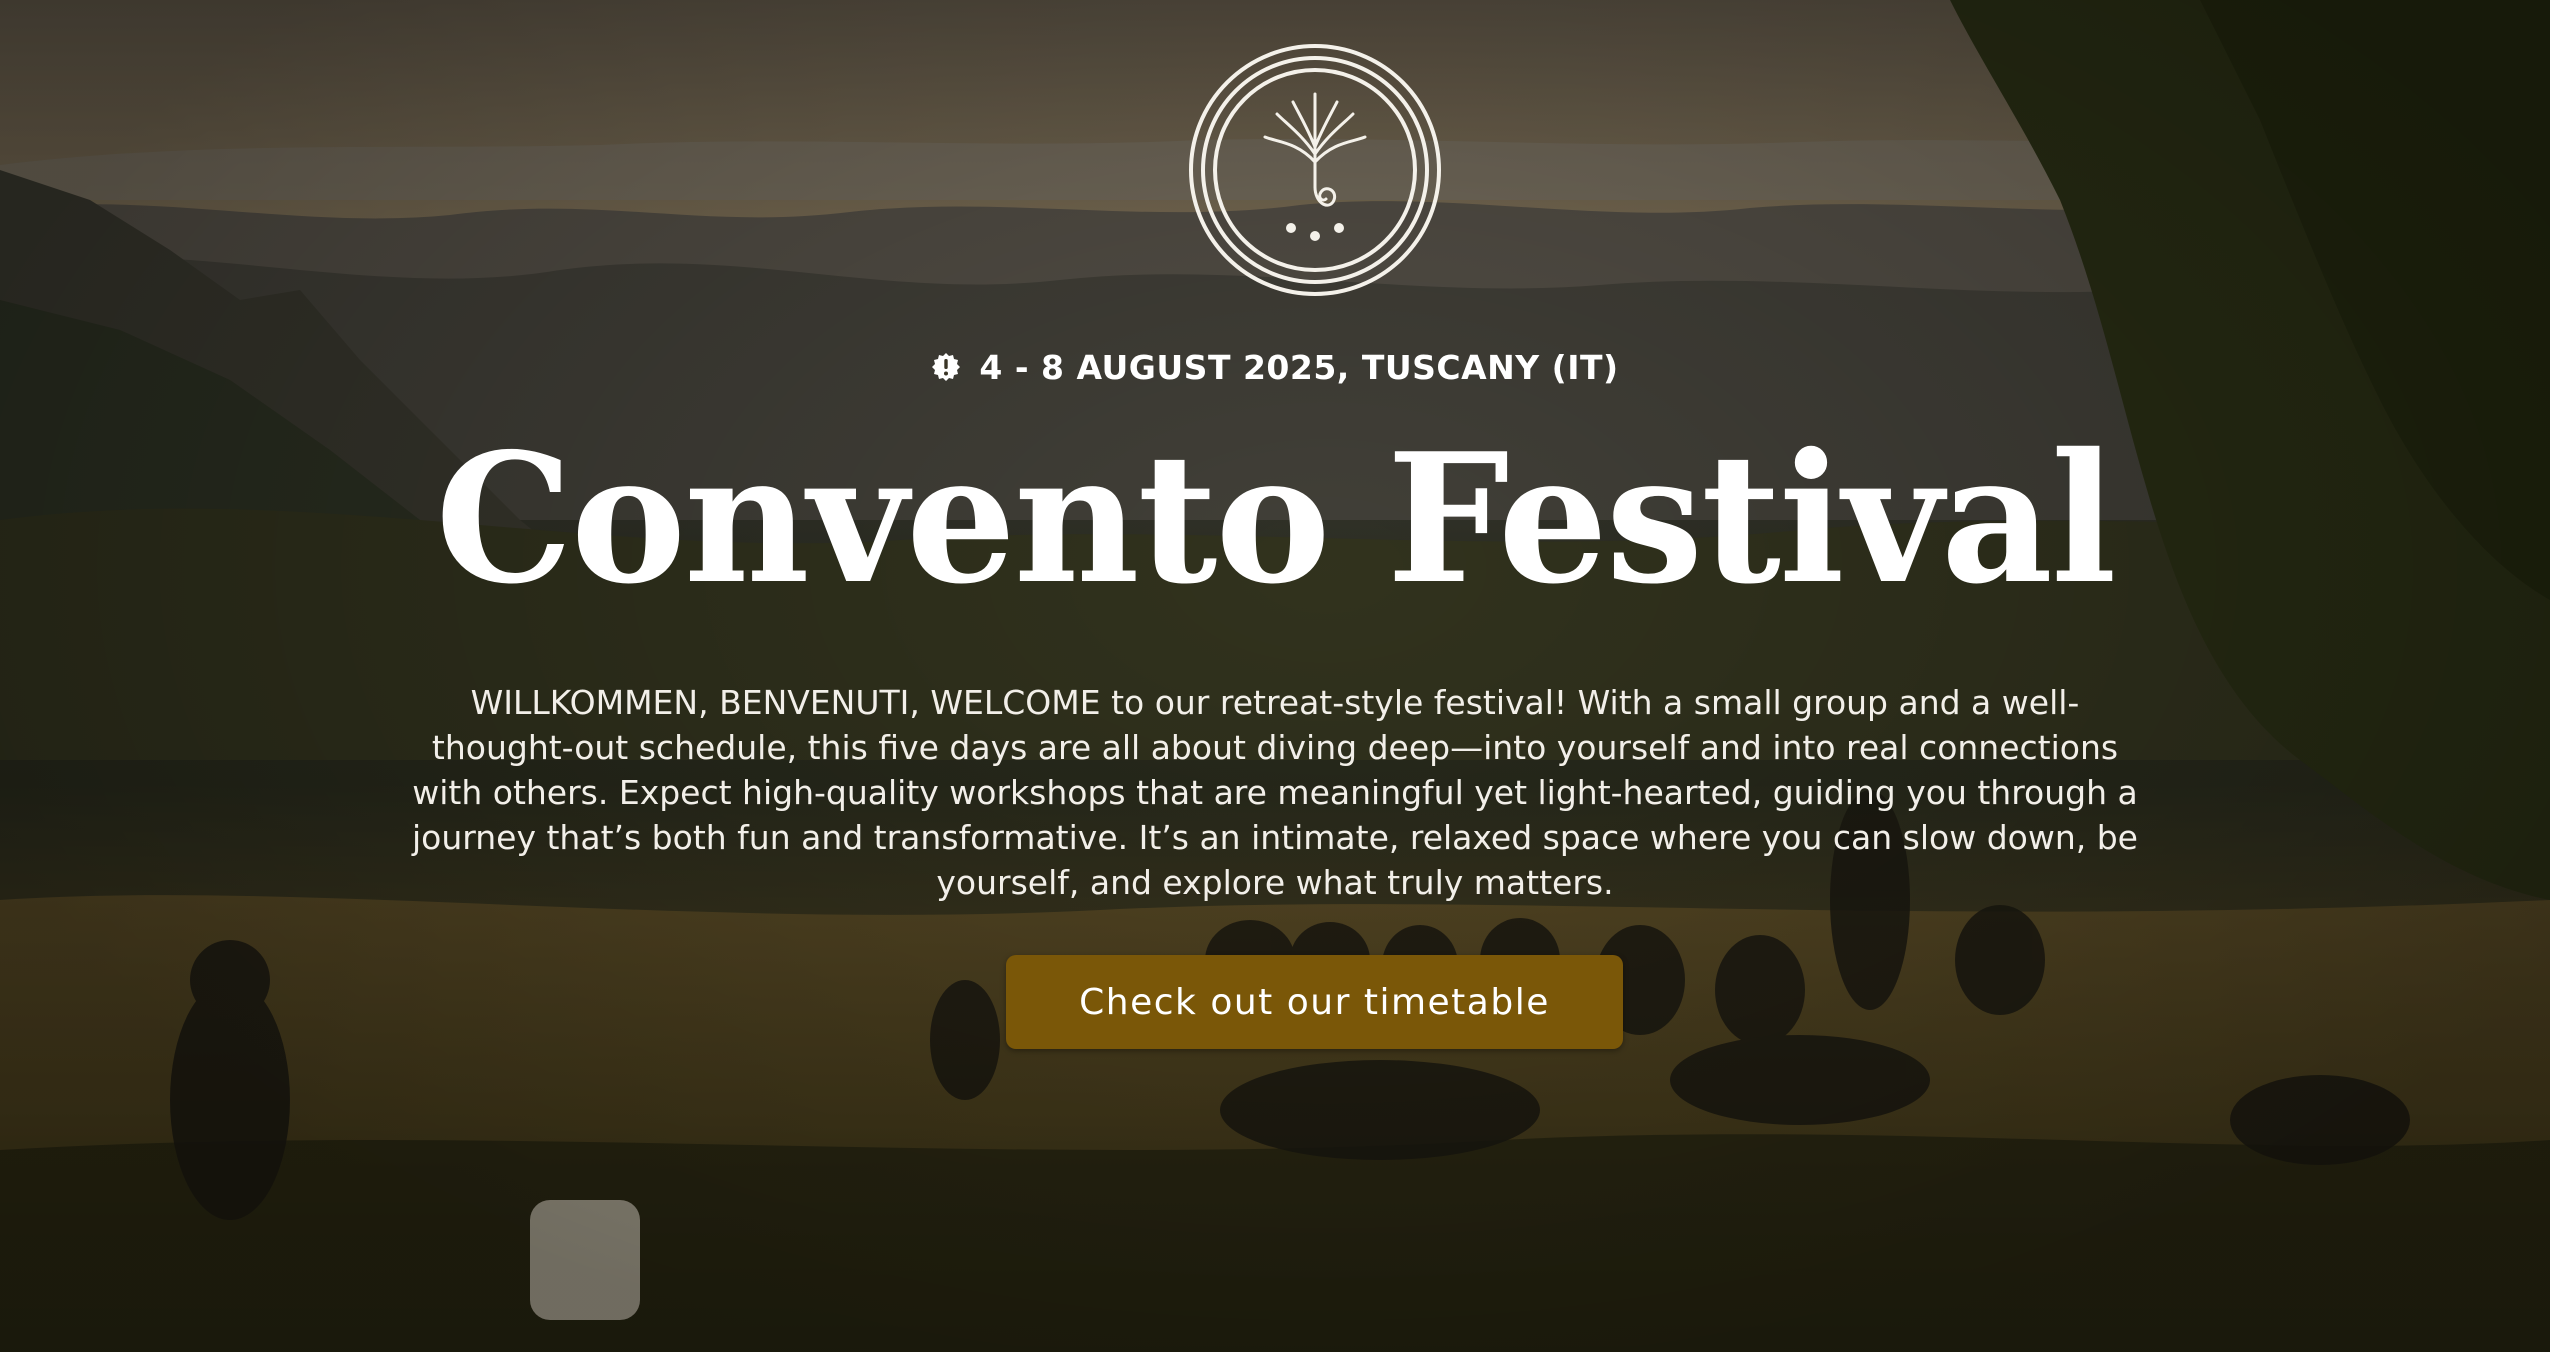 The height and width of the screenshot is (1352, 2550). What do you see at coordinates (1275, 518) in the screenshot?
I see `festival-title: Convento Festival` at bounding box center [1275, 518].